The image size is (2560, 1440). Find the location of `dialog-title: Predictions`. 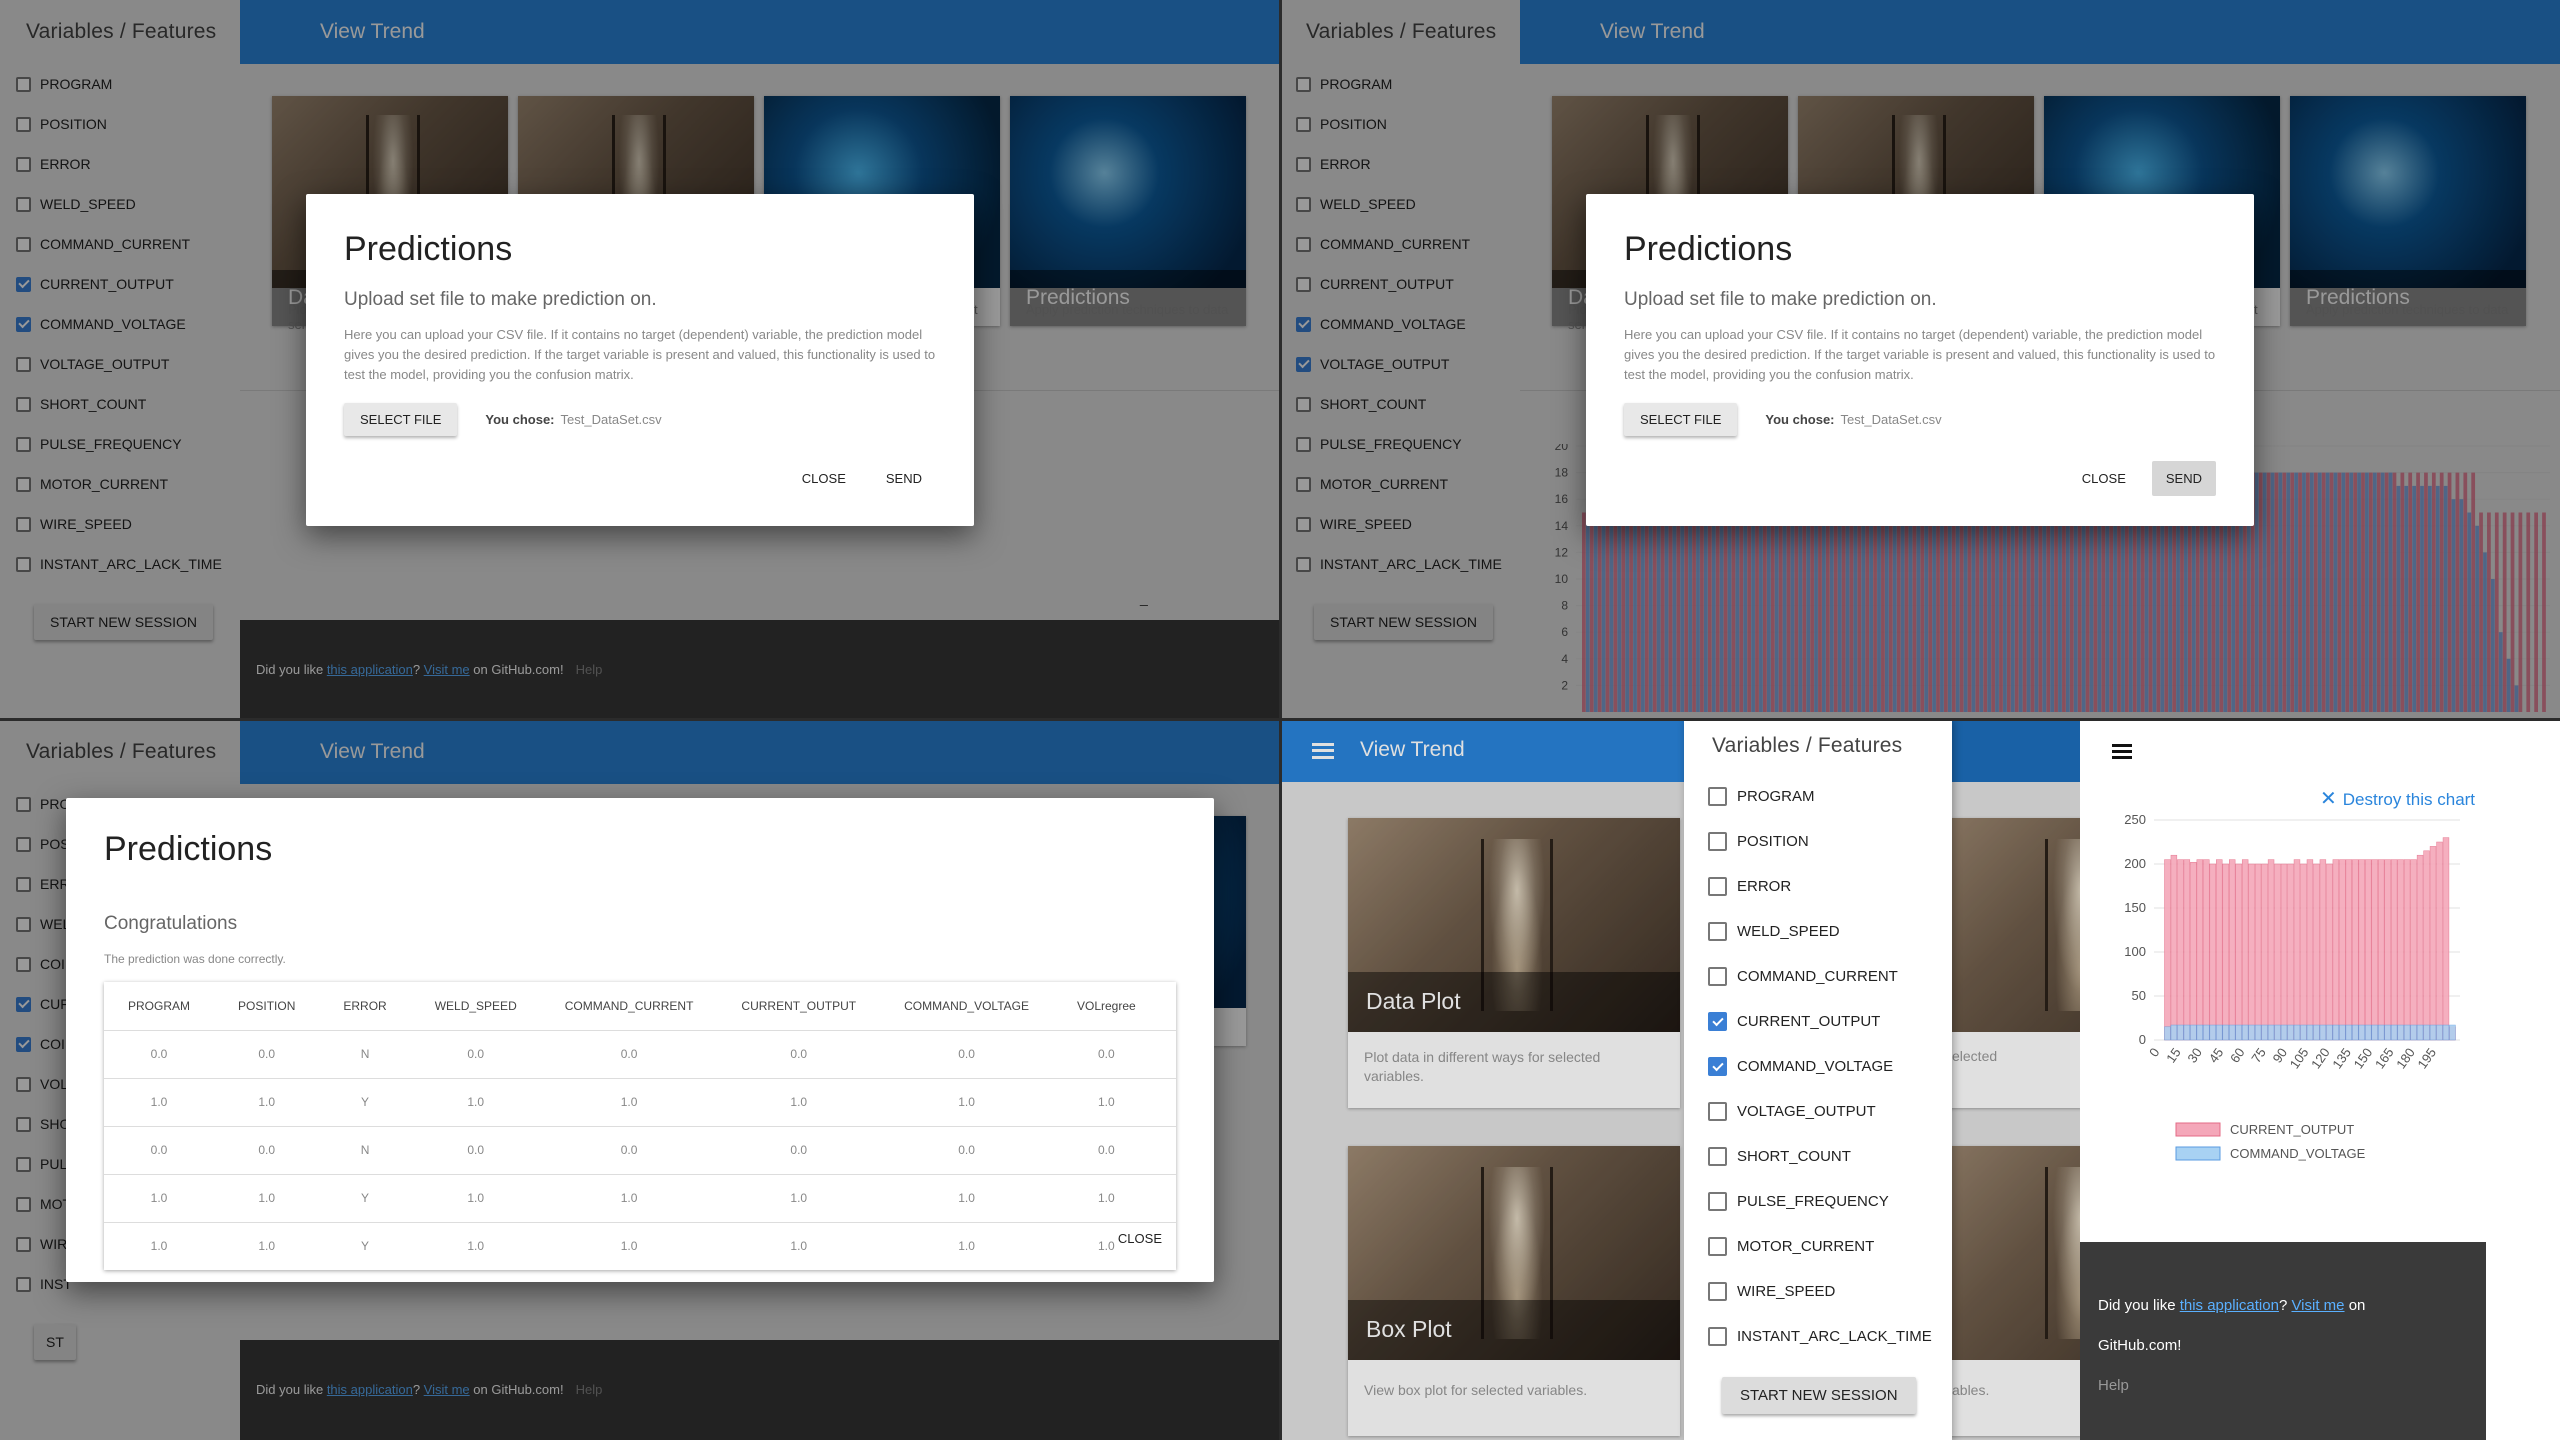

dialog-title: Predictions is located at coordinates (188, 849).